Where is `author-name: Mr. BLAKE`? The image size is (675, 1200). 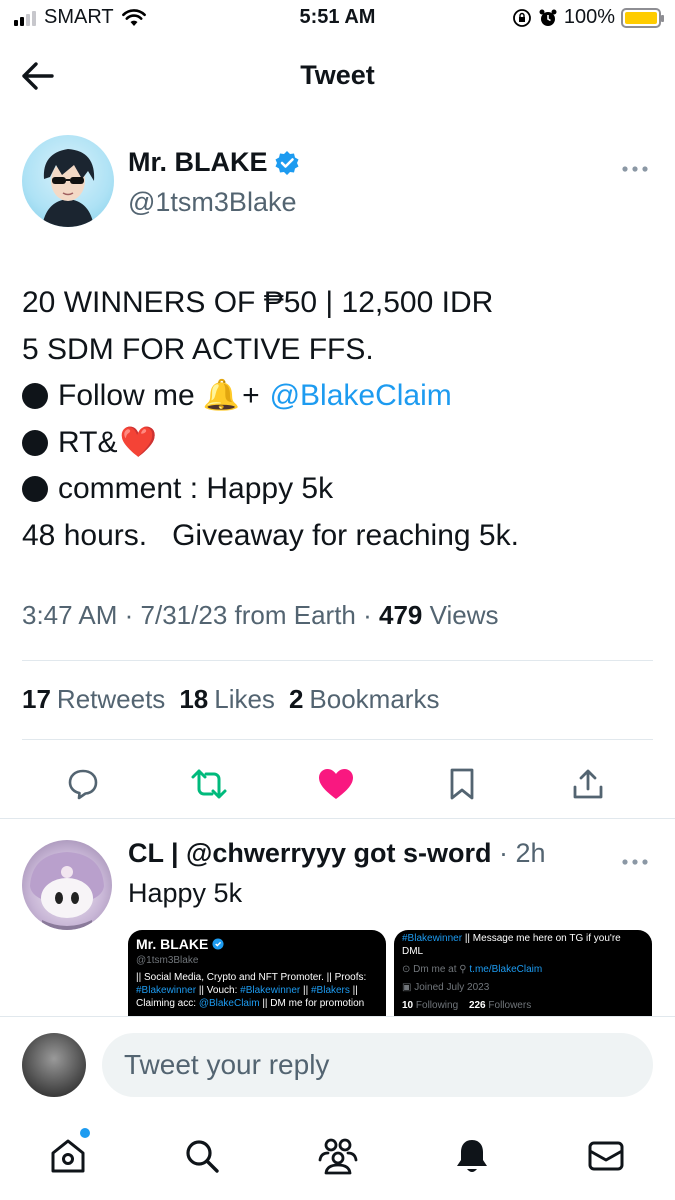
author-name: Mr. BLAKE is located at coordinates (198, 162).